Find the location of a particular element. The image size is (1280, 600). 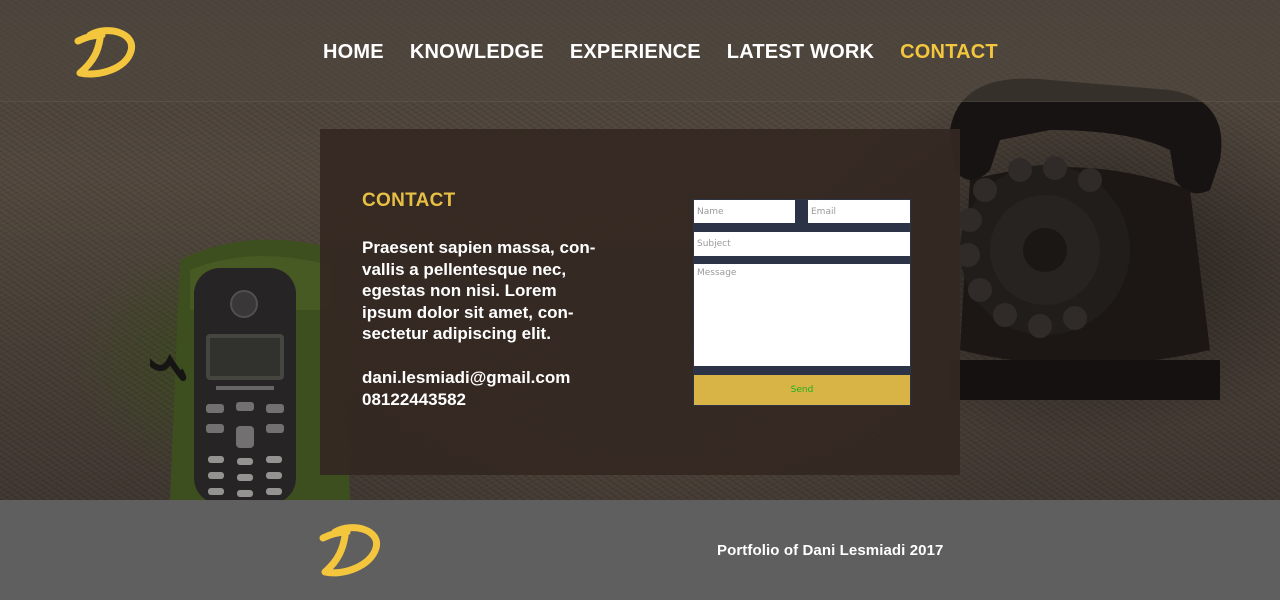

contact-info: dani.lesmiadi@gmail.com 08122443582 is located at coordinates (466, 388).